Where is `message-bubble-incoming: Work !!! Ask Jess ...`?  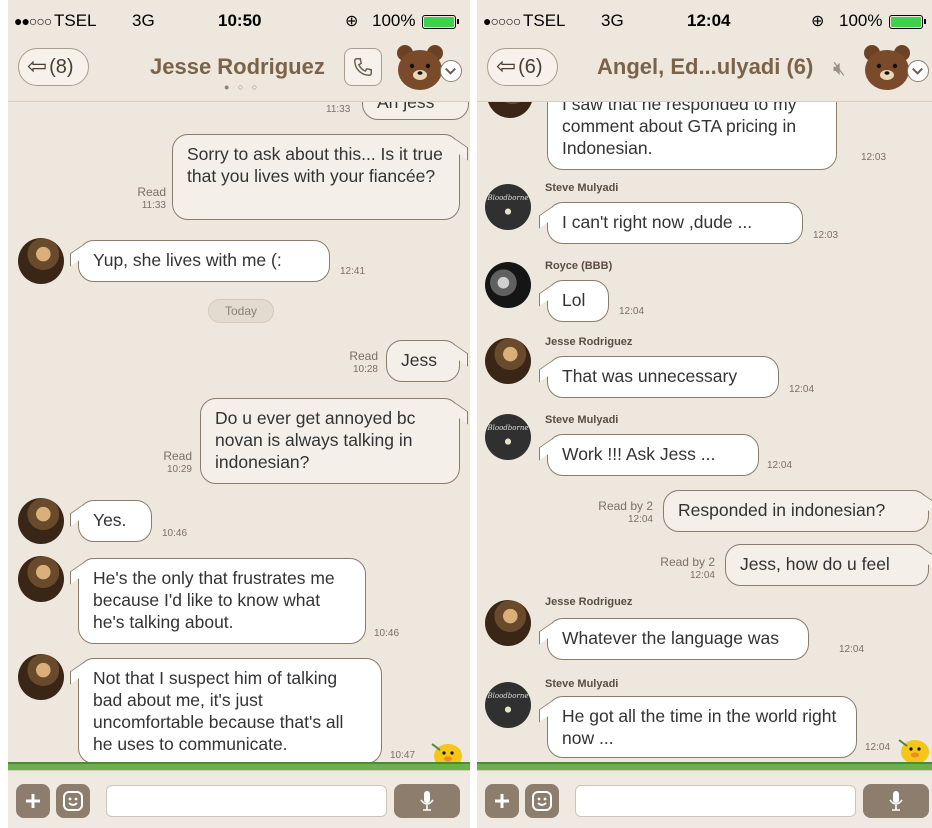
message-bubble-incoming: Work !!! Ask Jess ... is located at coordinates (653, 455).